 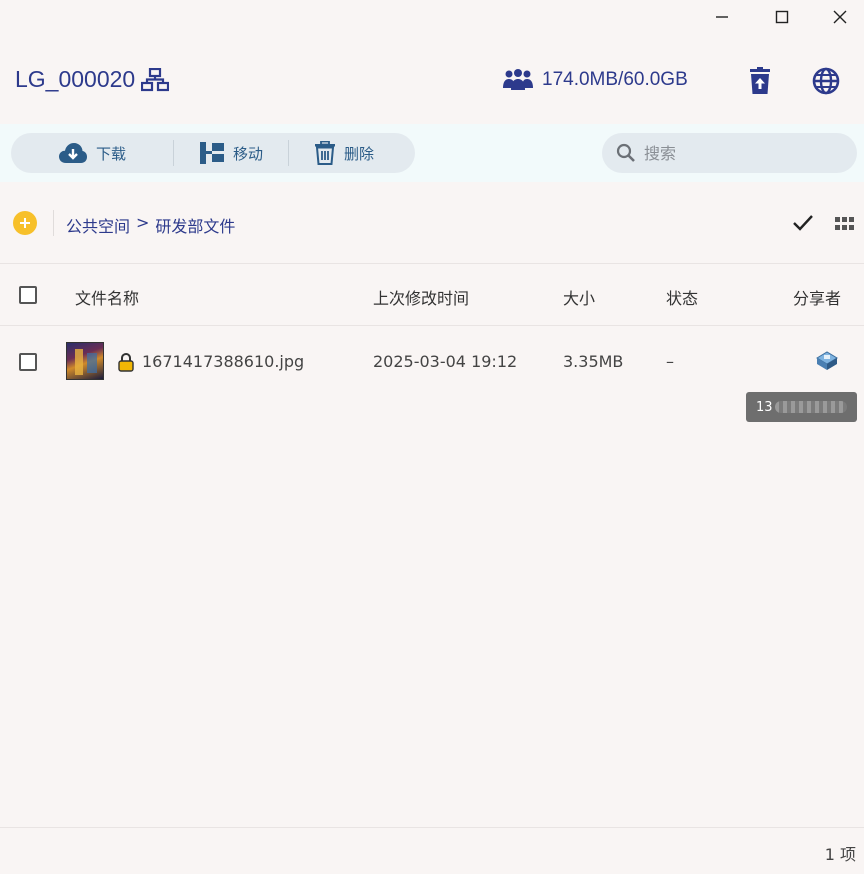 I want to click on column-header-sharer: 分享者, so click(x=817, y=297).